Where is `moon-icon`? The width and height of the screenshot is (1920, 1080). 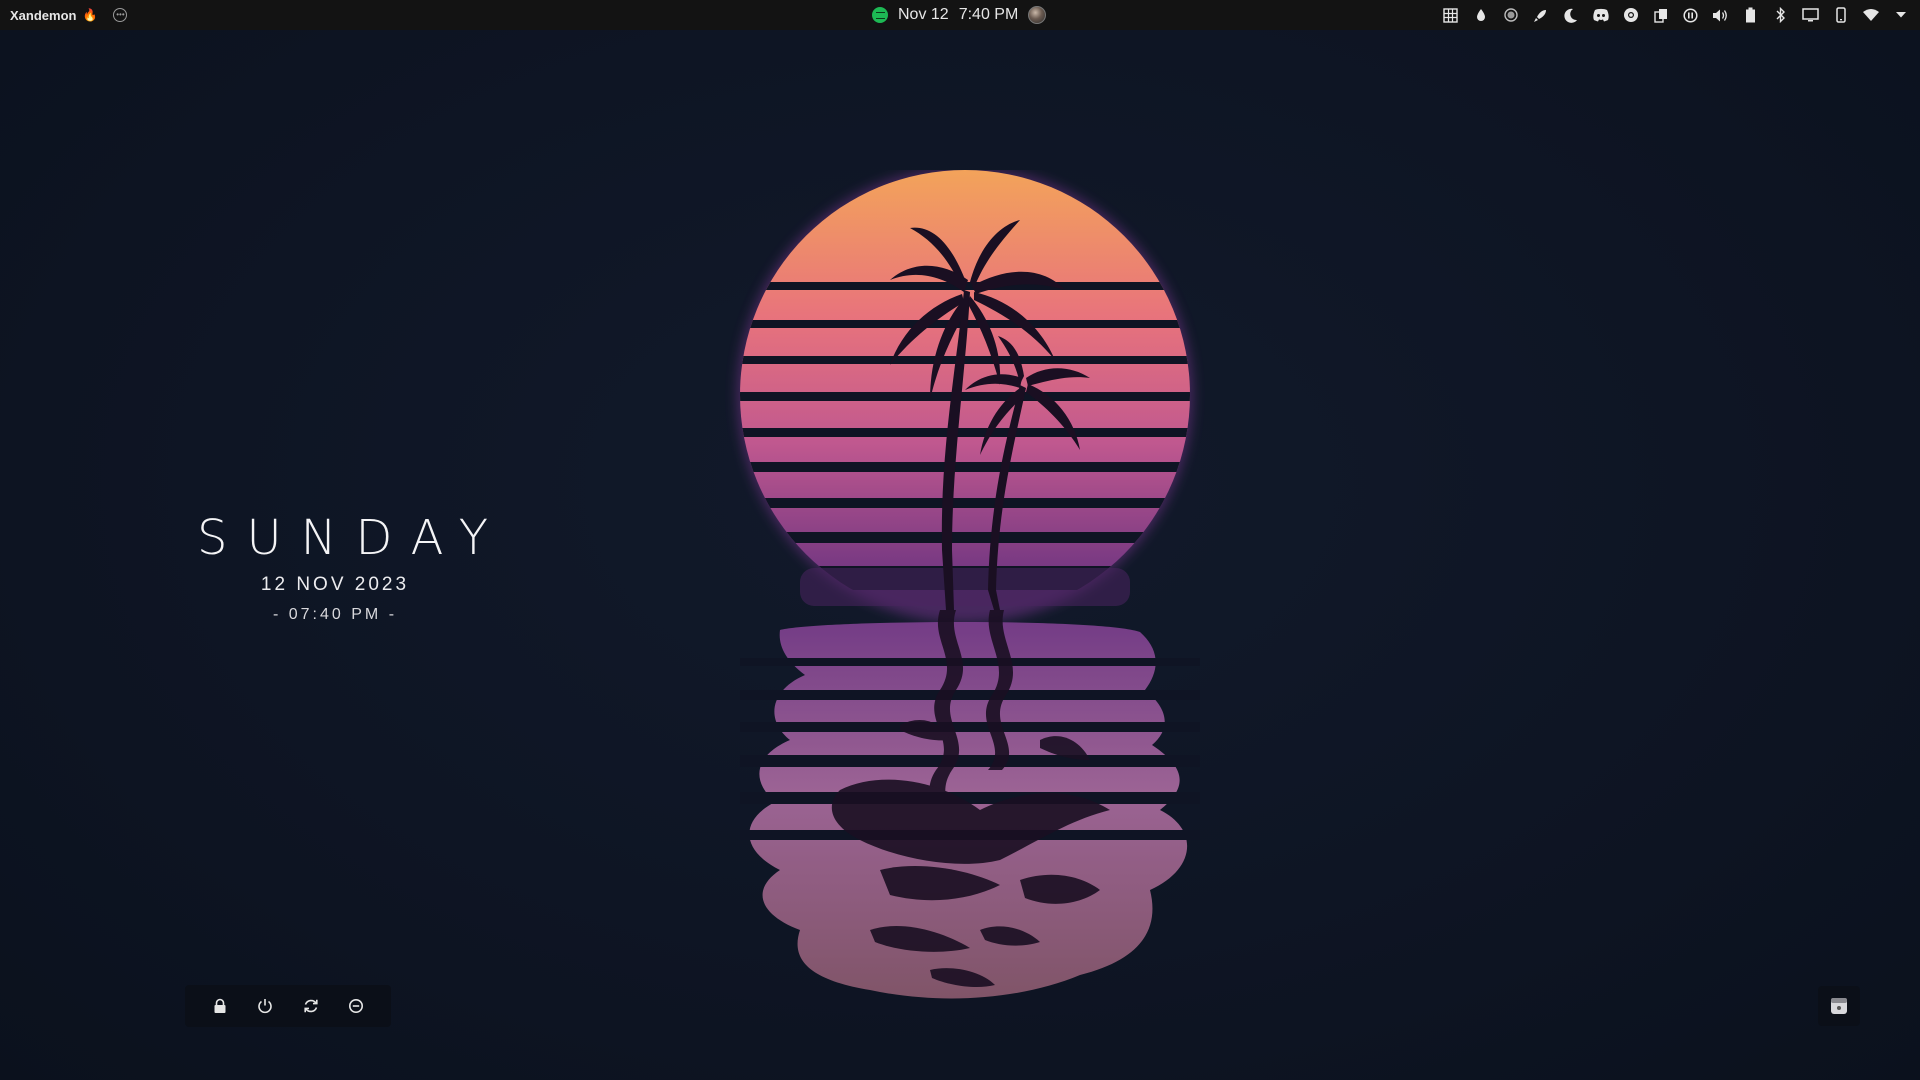 moon-icon is located at coordinates (1570, 15).